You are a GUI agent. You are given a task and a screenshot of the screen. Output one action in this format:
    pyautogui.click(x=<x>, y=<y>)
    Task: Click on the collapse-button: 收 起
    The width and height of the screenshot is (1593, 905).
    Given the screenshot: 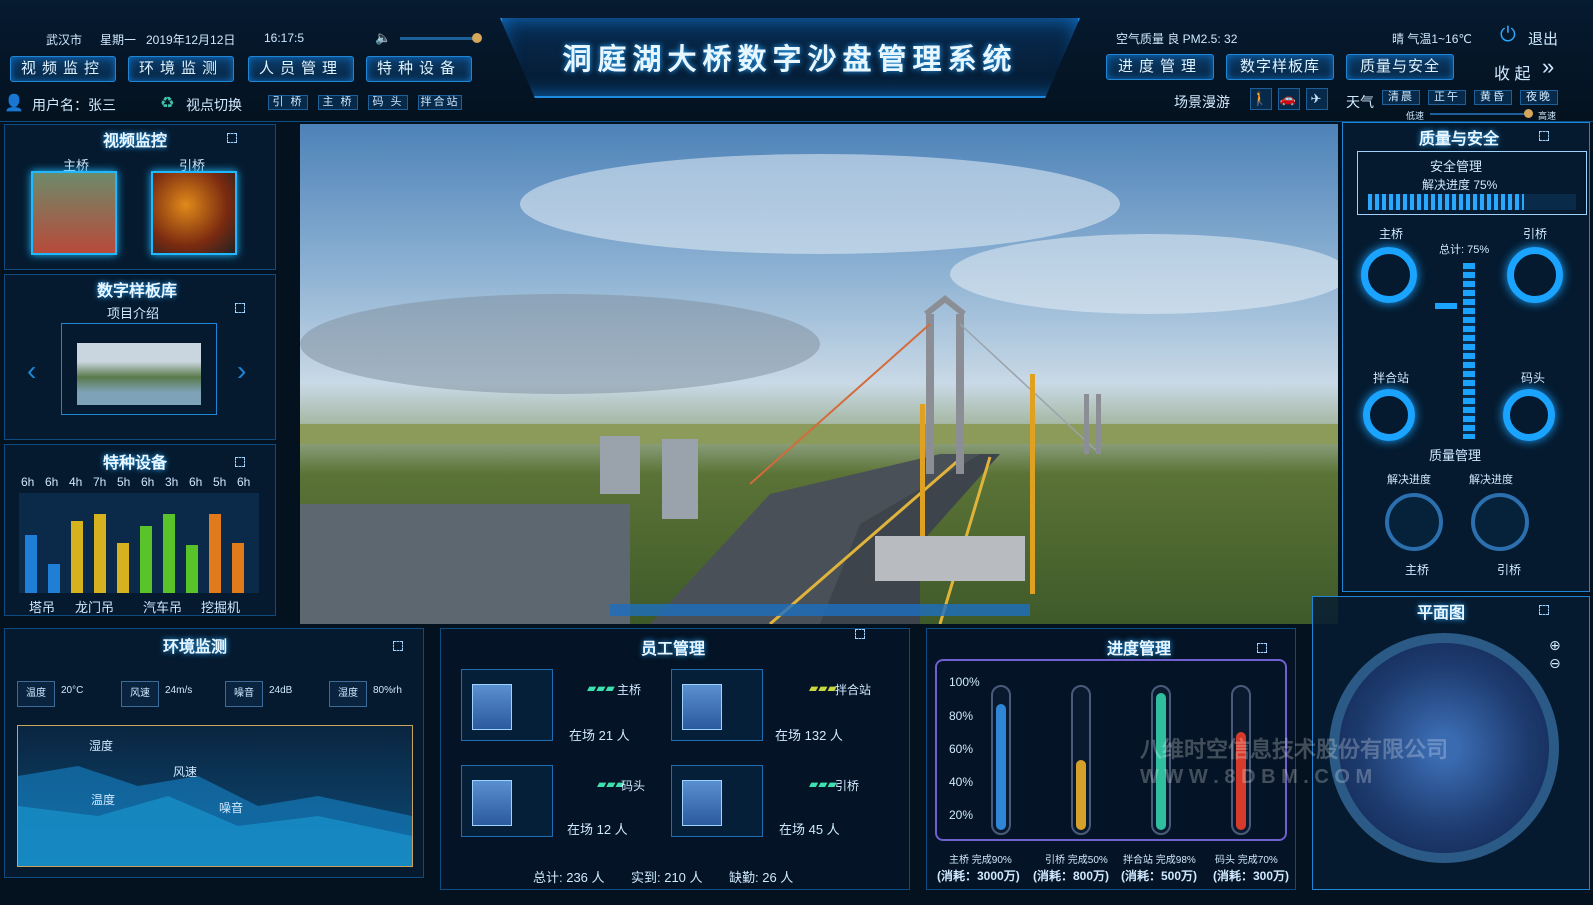 What is the action you would take?
    pyautogui.click(x=1512, y=72)
    